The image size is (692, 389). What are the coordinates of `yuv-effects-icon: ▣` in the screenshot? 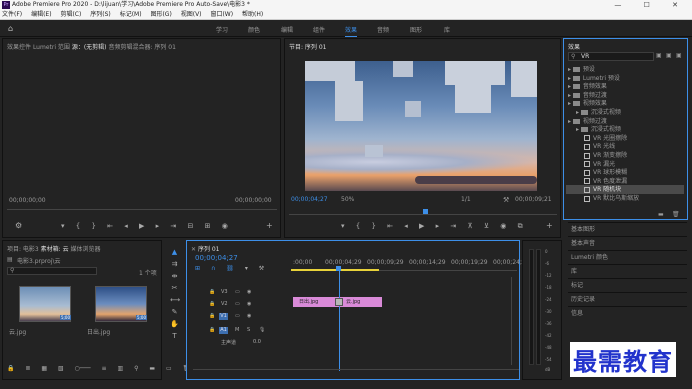 It's located at (679, 55).